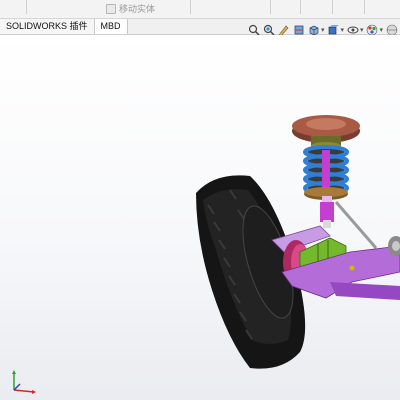 This screenshot has height=400, width=400. What do you see at coordinates (111, 26) in the screenshot?
I see `tab-mbd: MBD` at bounding box center [111, 26].